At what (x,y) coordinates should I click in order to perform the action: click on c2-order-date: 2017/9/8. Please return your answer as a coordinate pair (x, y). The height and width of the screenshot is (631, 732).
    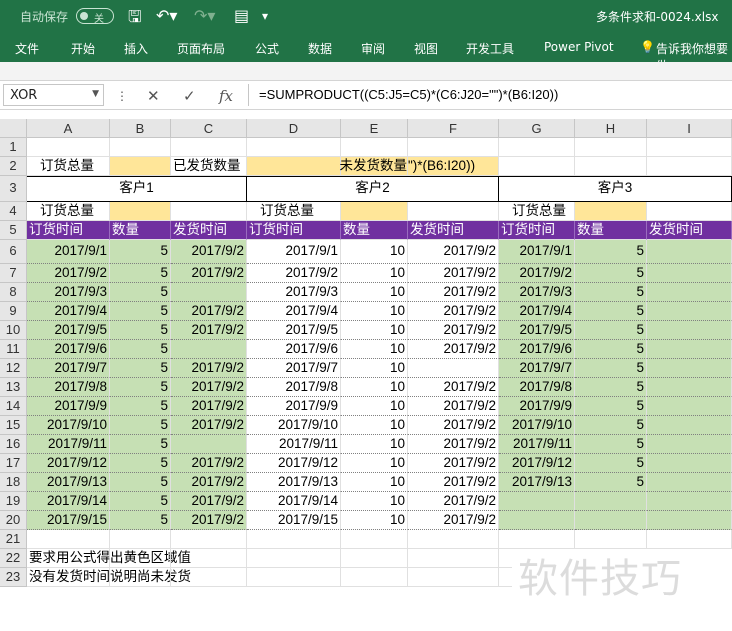
    Looking at the image, I should click on (294, 387).